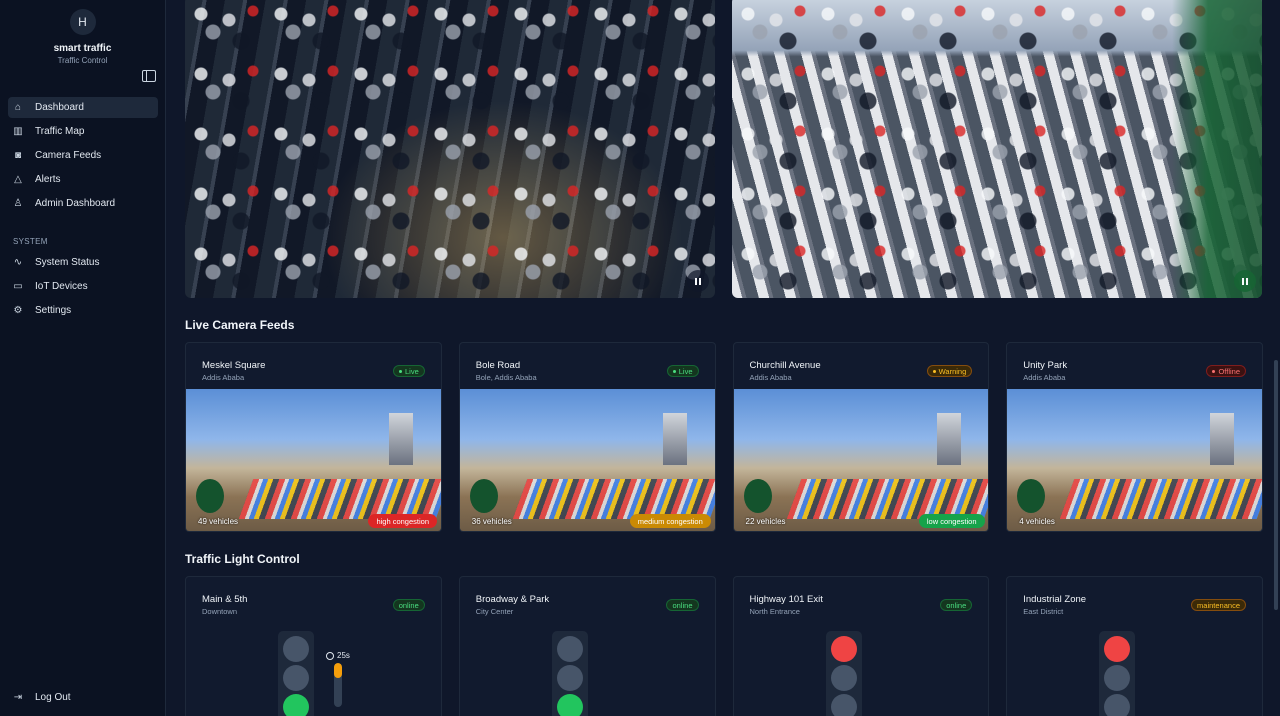 Image resolution: width=1280 pixels, height=716 pixels. I want to click on system-nav: ∿ System Status ▭ IoT Devices ⚙ Settings, so click(83, 288).